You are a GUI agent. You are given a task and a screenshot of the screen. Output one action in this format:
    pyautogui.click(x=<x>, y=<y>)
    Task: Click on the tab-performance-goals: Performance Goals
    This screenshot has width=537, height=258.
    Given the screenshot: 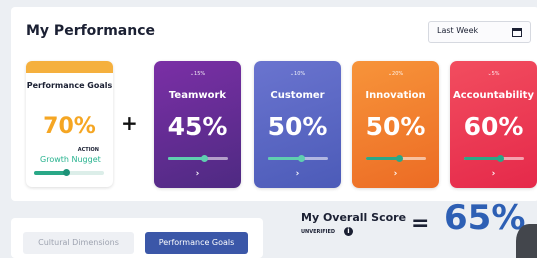 What is the action you would take?
    pyautogui.click(x=196, y=243)
    